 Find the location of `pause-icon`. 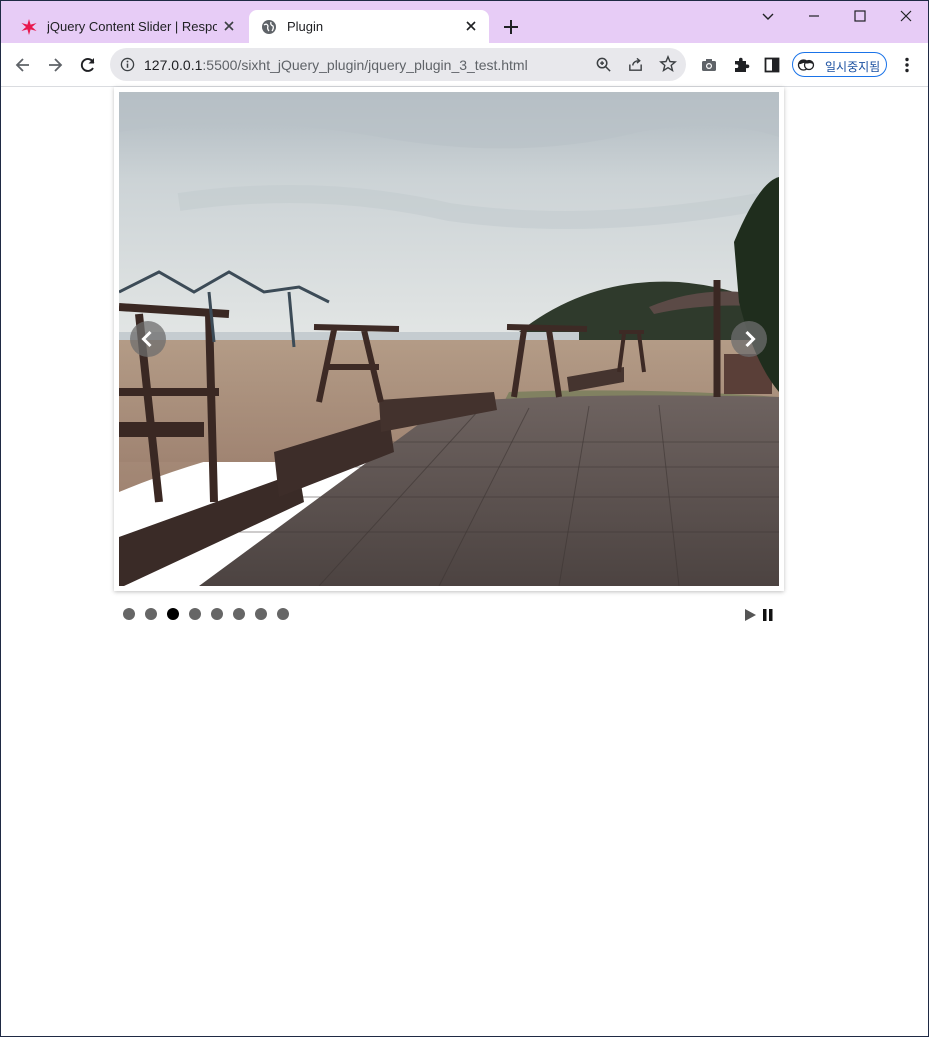

pause-icon is located at coordinates (768, 615).